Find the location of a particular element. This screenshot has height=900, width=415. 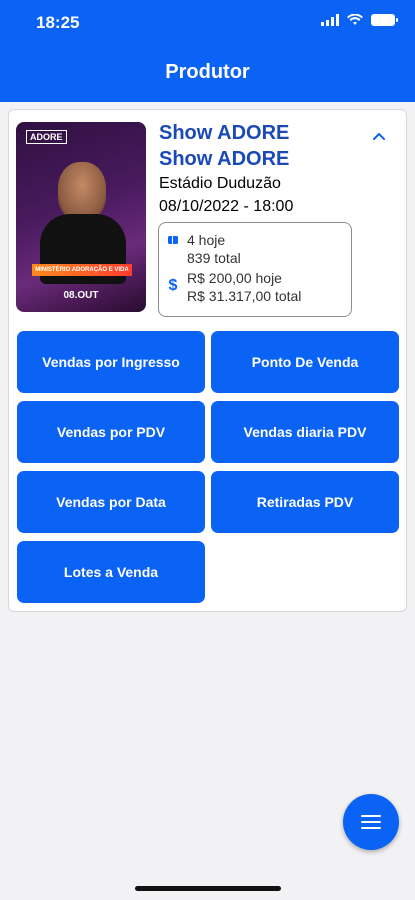

event-datetime: 08/10/2022 - 18:00 is located at coordinates (226, 206).